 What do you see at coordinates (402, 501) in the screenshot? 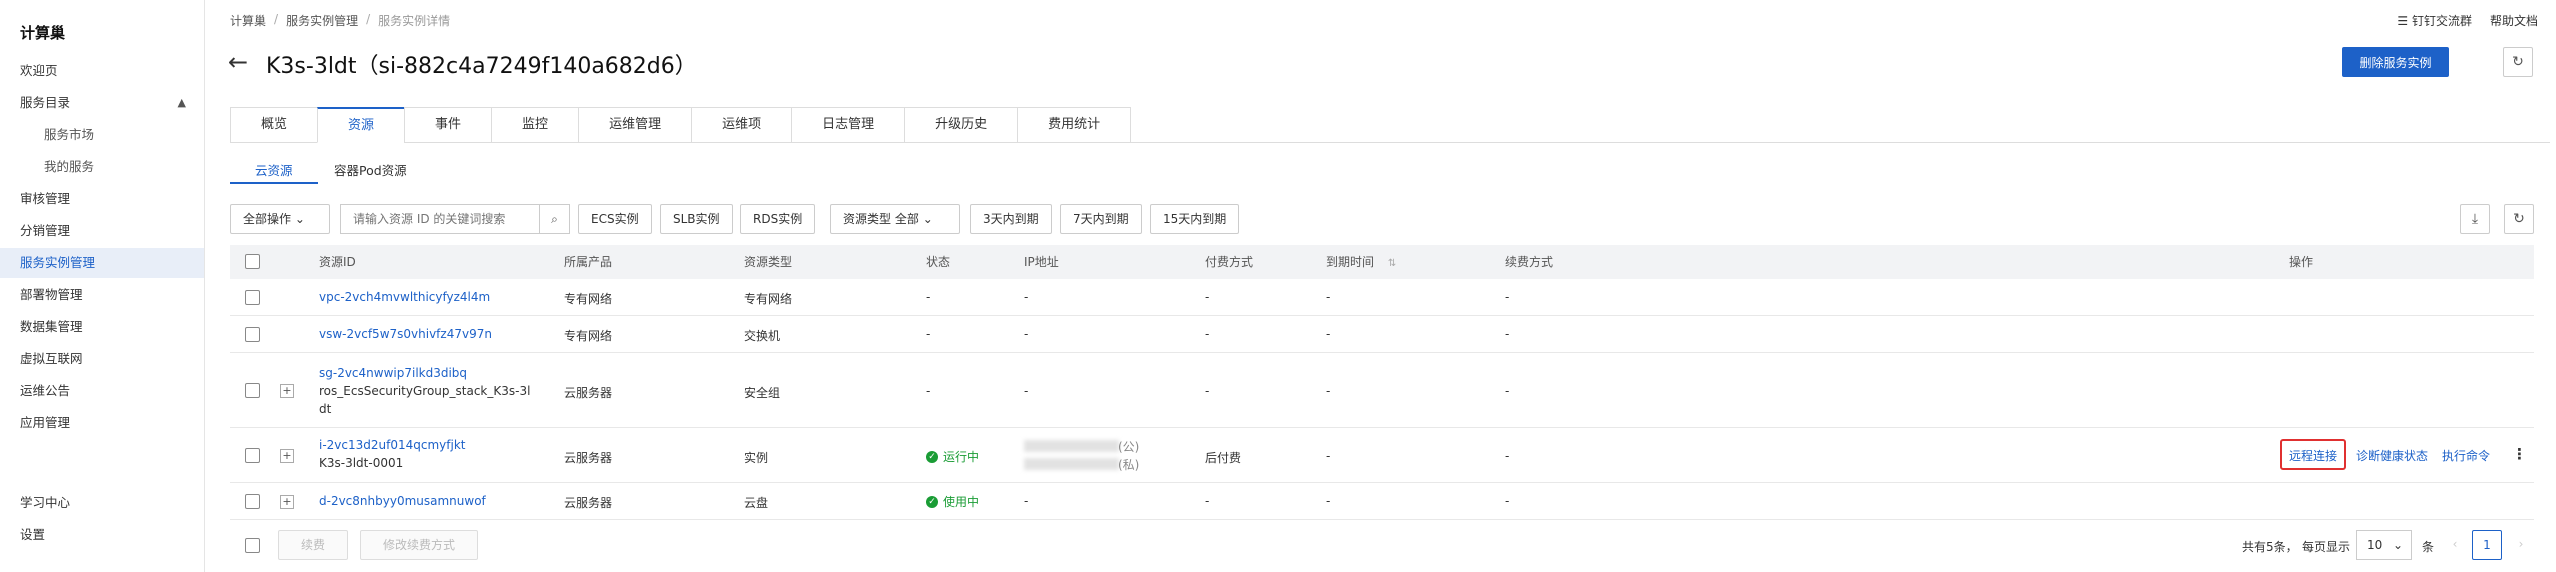
I see `resource-id-link: d-2vc8nhbyy0musamnuwof` at bounding box center [402, 501].